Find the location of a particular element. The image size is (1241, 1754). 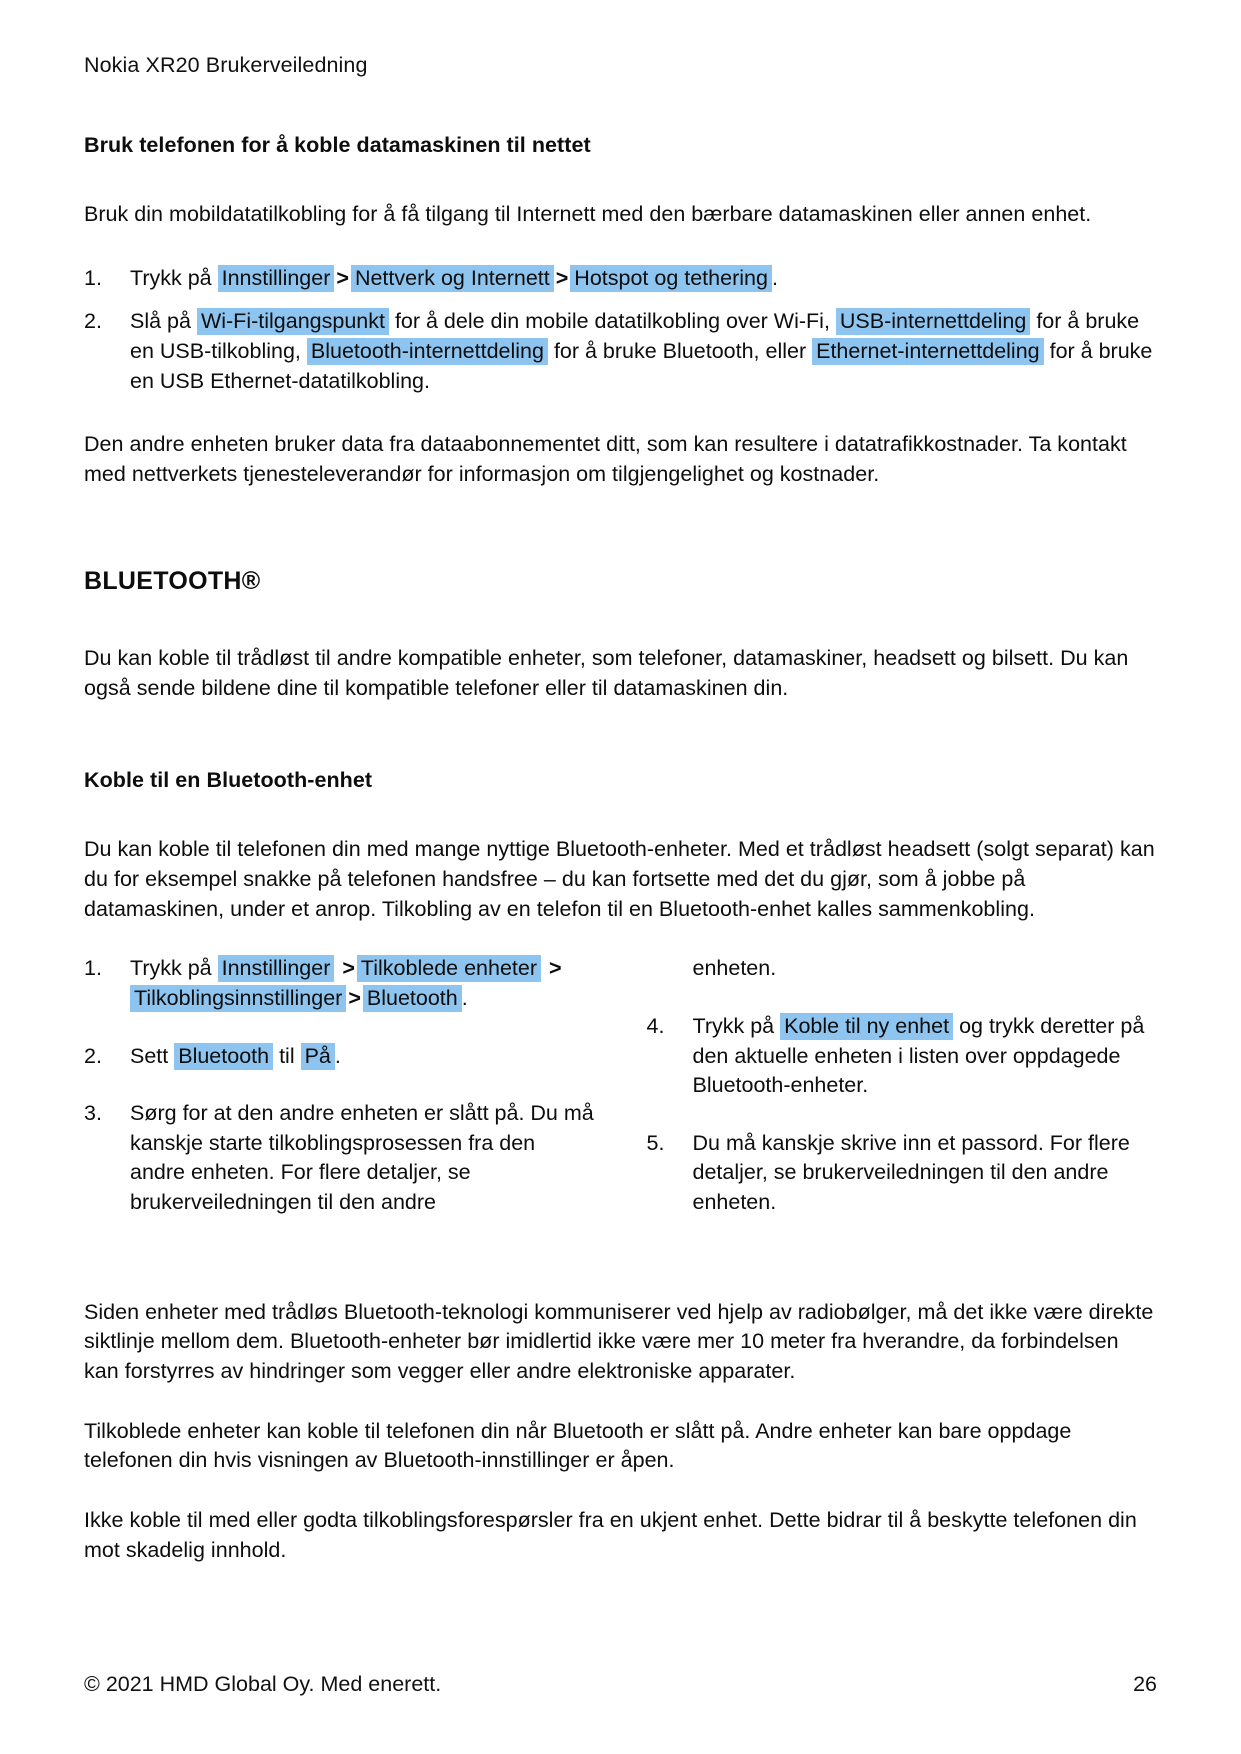

ui-wifi-tilgangspunkt: Wi-Fi-tilgangspunkt is located at coordinates (292, 322).